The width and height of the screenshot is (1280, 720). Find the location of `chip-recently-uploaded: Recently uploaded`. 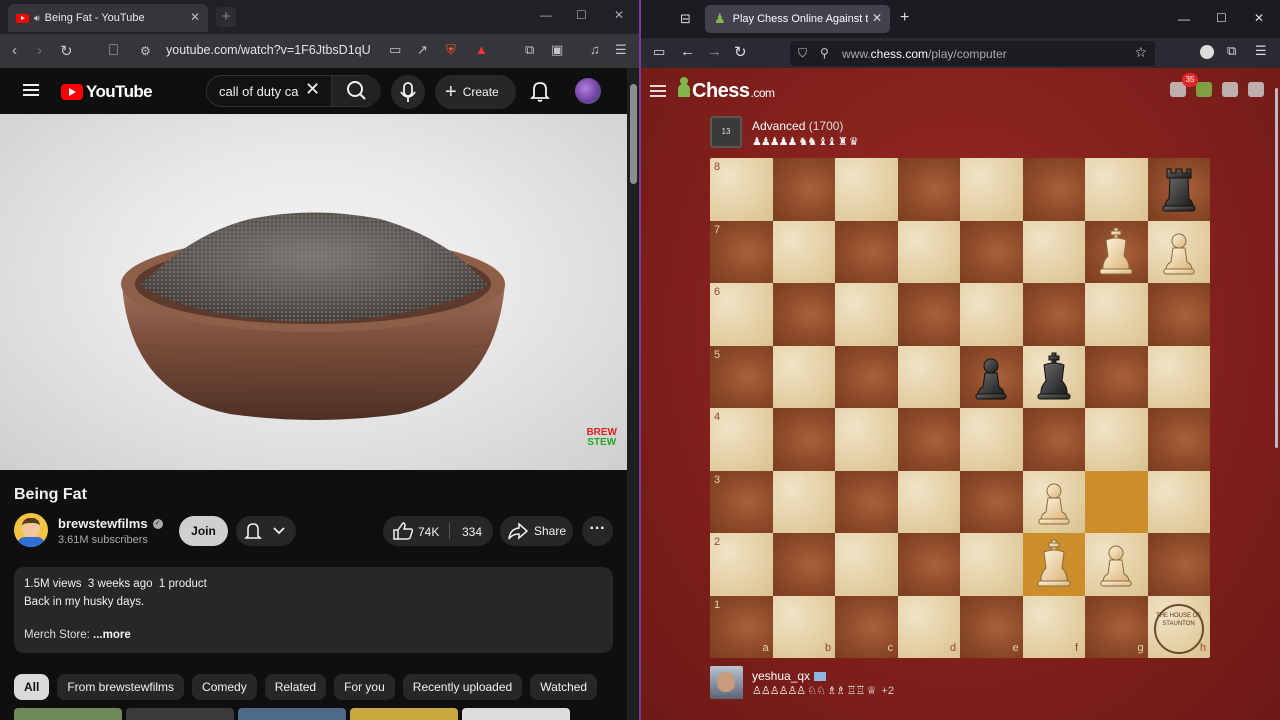

chip-recently-uploaded: Recently uploaded is located at coordinates (462, 687).